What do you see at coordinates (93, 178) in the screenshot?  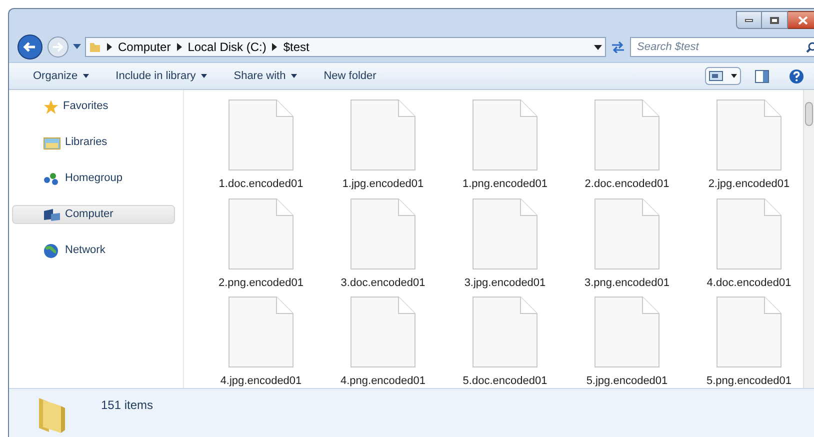 I see `sidebar-item: Homegroup` at bounding box center [93, 178].